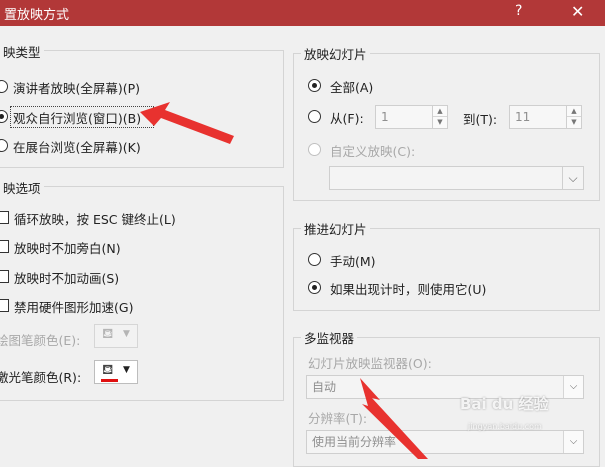  Describe the element at coordinates (4, 217) in the screenshot. I see `checkbox-loop` at that location.